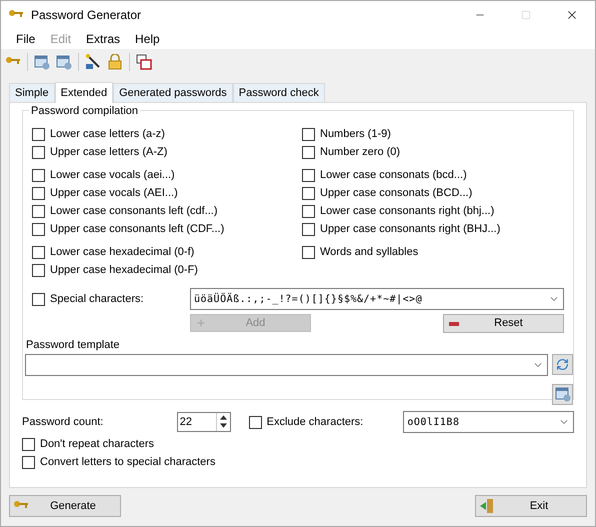 The height and width of the screenshot is (527, 596). What do you see at coordinates (86, 15) in the screenshot?
I see `window-title: Password Generator` at bounding box center [86, 15].